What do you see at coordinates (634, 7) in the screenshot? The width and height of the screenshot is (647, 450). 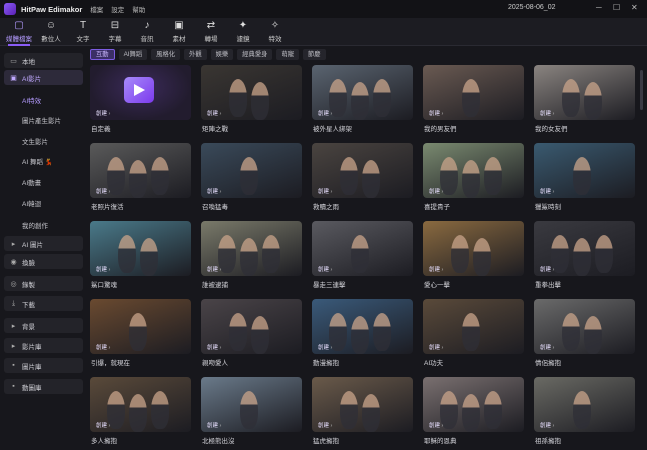 I see `close-icon: ✕` at bounding box center [634, 7].